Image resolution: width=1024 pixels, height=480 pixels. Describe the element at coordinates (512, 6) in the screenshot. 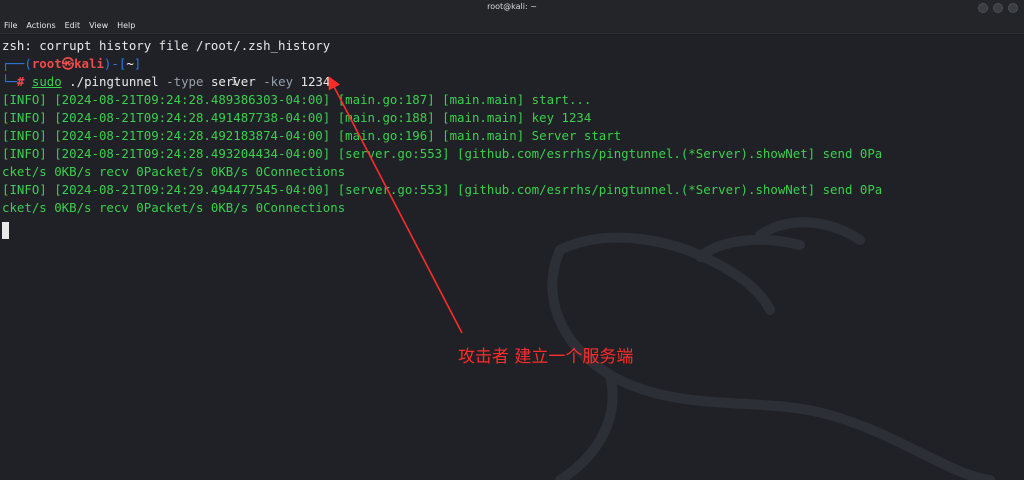

I see `window-title: root@kali: ~` at that location.